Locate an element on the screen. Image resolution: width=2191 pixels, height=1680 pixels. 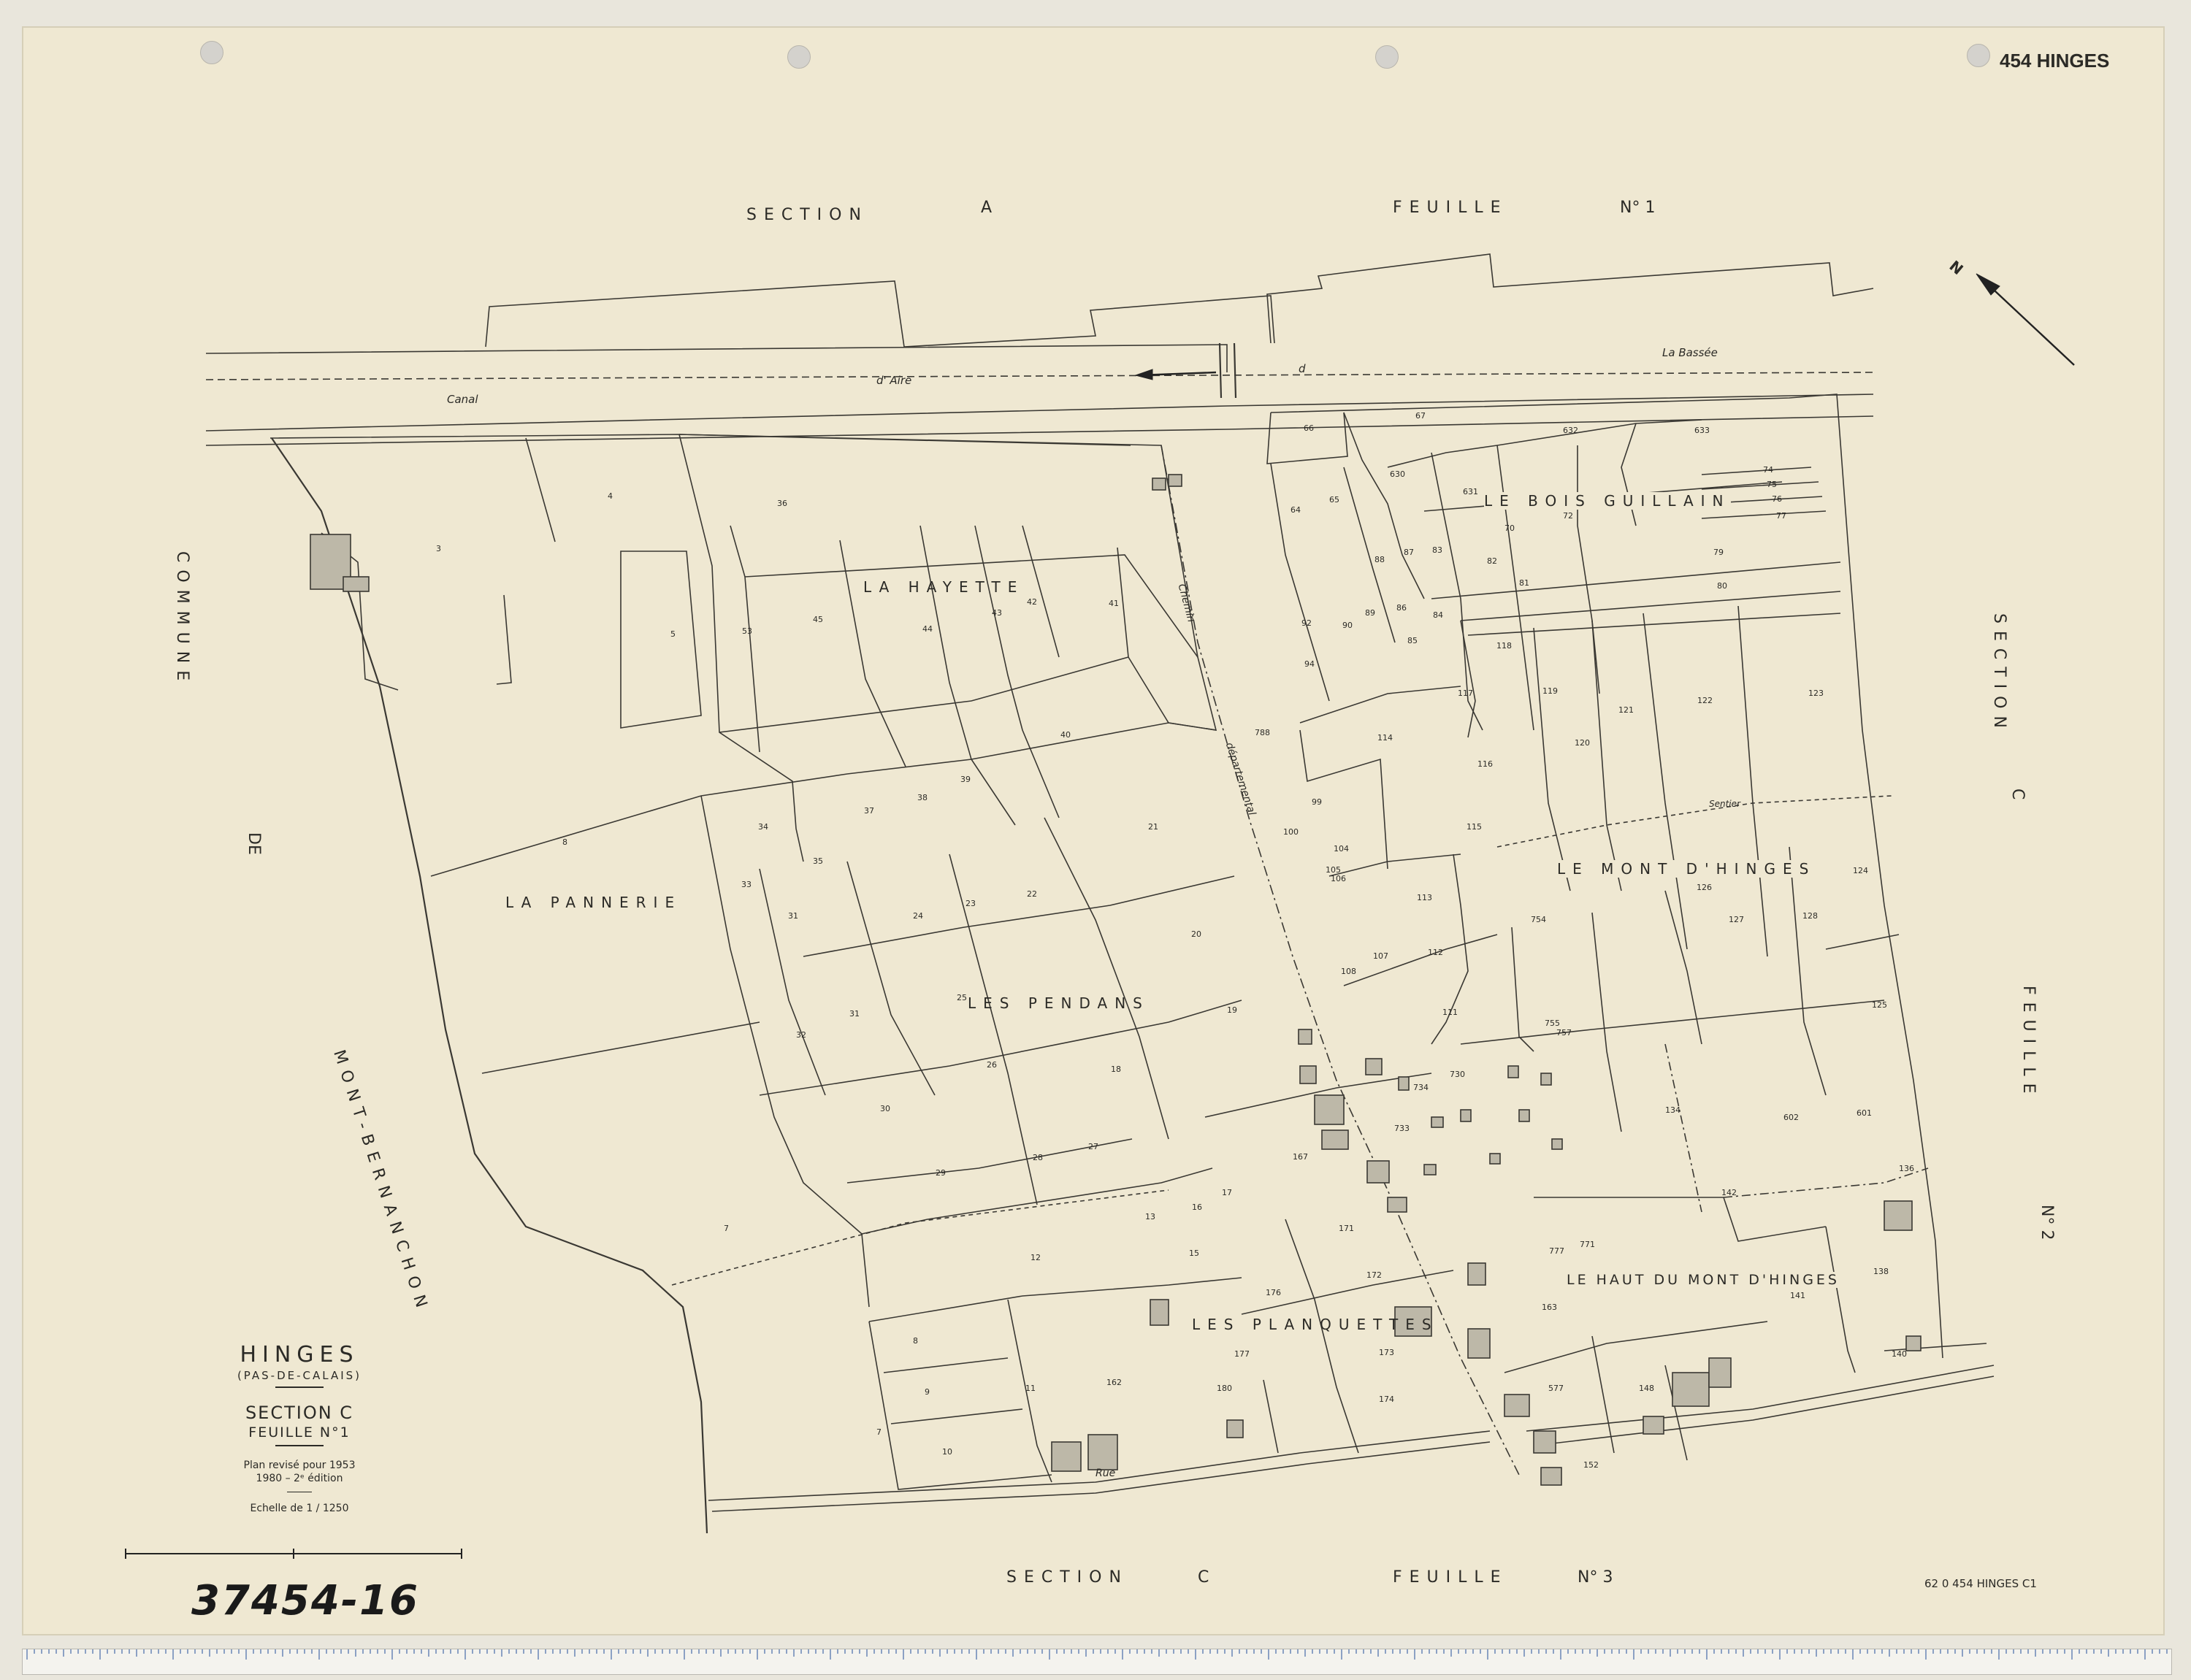
cartouche-plan-revise: Plan revisé pour 1953 is located at coordinates (299, 1466).